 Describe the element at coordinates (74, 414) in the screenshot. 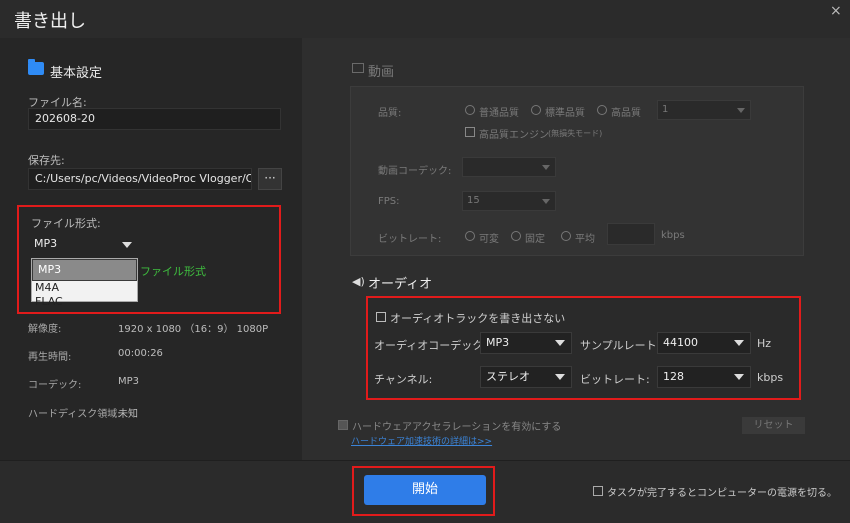

I see `disk-label: ハードディスク領域:` at that location.